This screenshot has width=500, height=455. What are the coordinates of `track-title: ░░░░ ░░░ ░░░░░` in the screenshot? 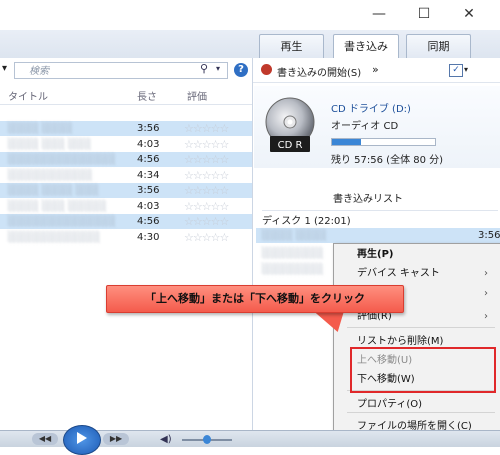 It's located at (57, 206).